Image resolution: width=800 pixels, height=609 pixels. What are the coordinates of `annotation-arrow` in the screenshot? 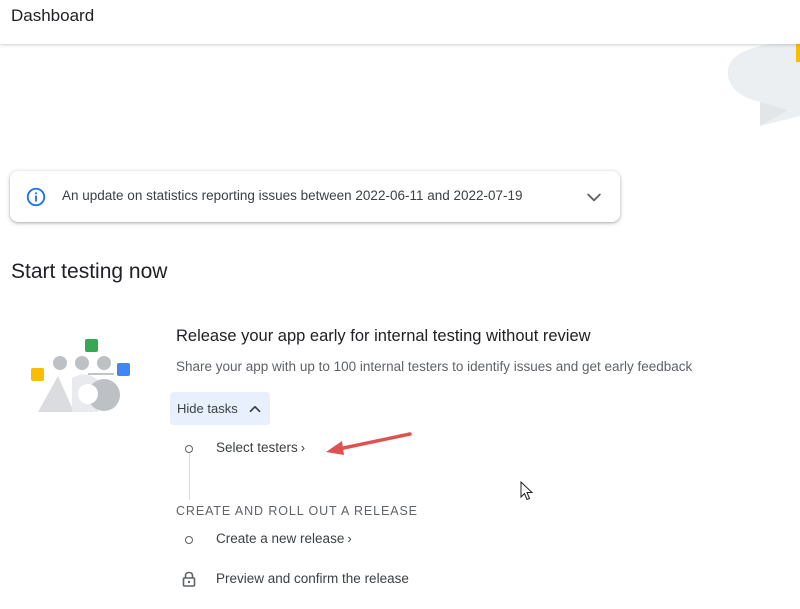 It's located at (369, 443).